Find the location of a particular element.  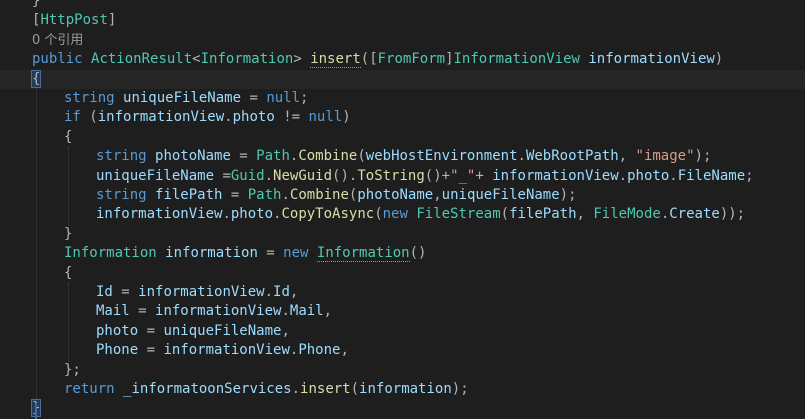

code-token: ); is located at coordinates (568, 195).